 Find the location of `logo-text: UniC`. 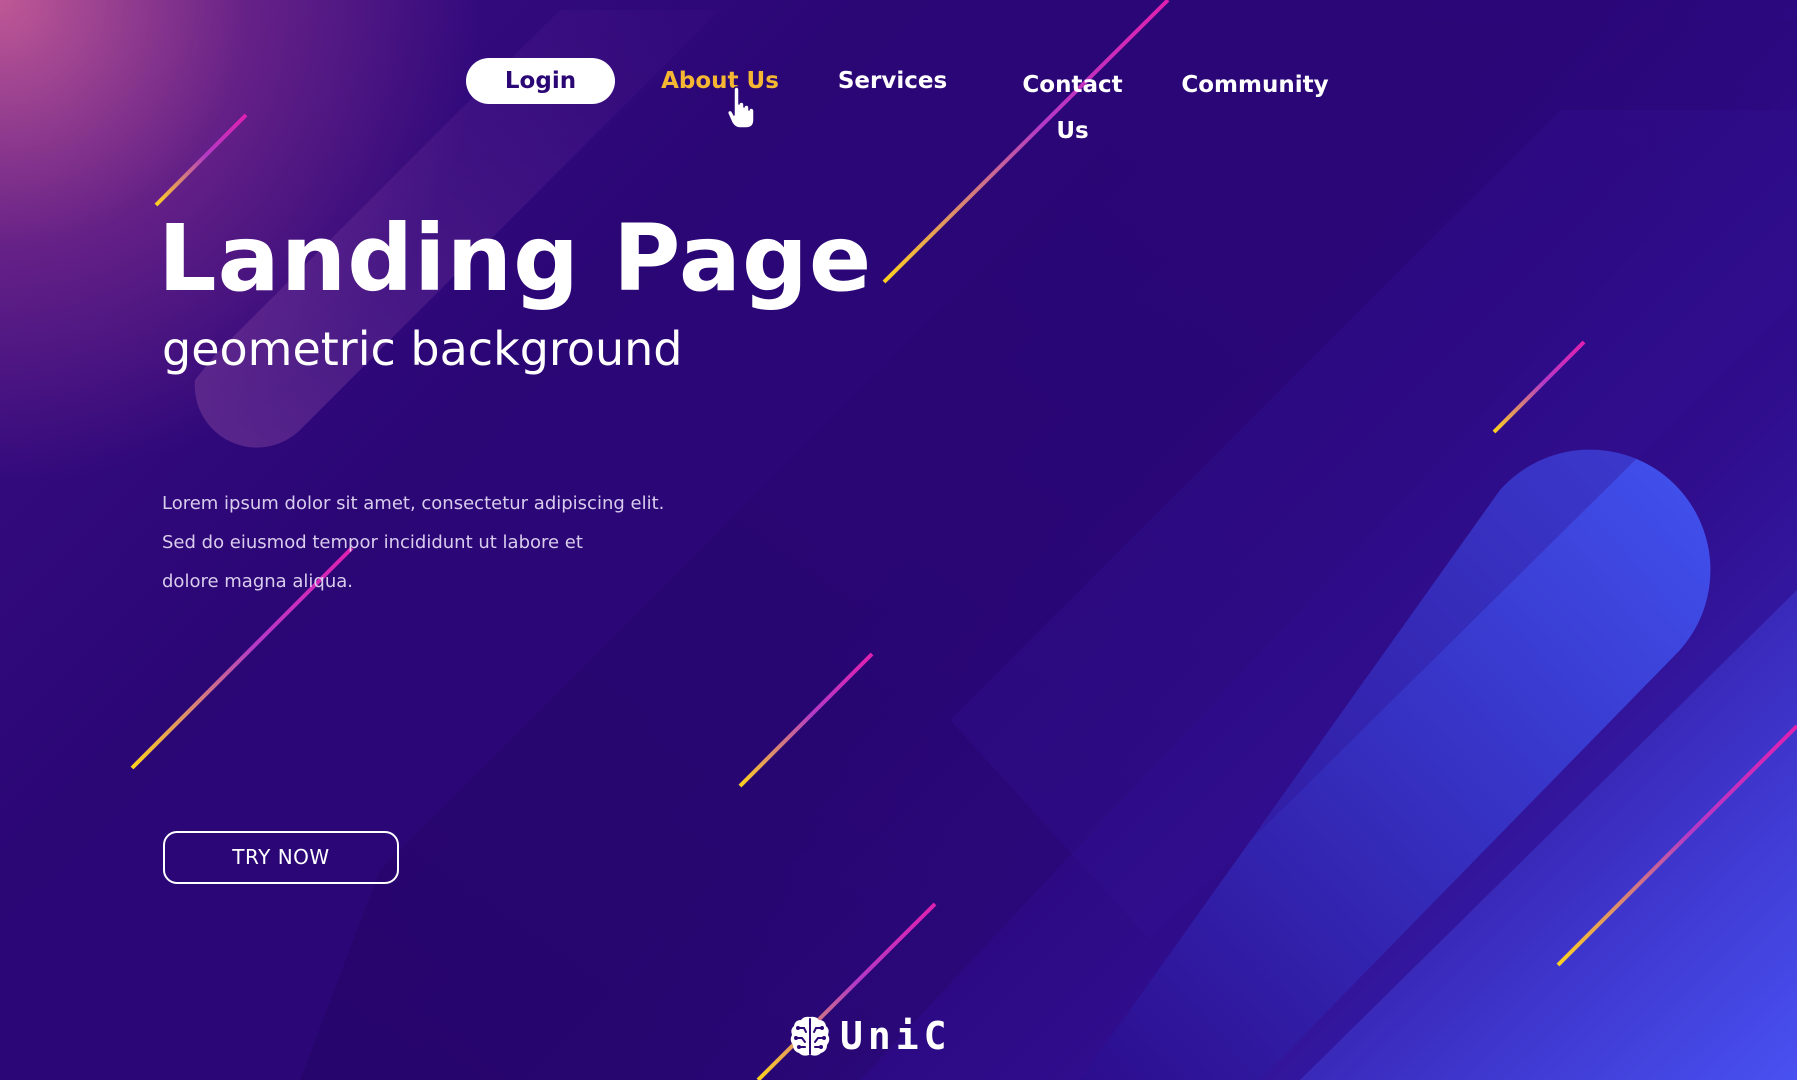

logo-text: UniC is located at coordinates (896, 1036).